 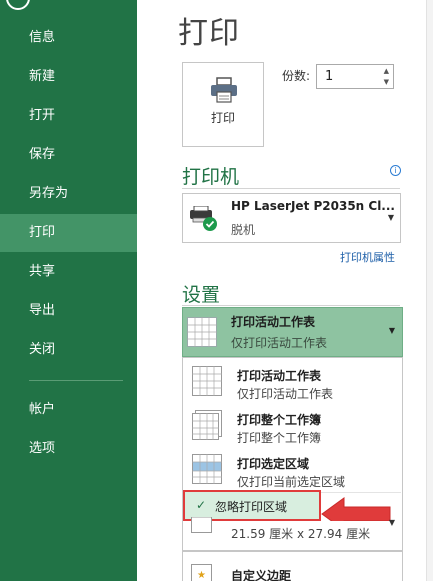 What do you see at coordinates (207, 425) in the screenshot?
I see `workbook-icon` at bounding box center [207, 425].